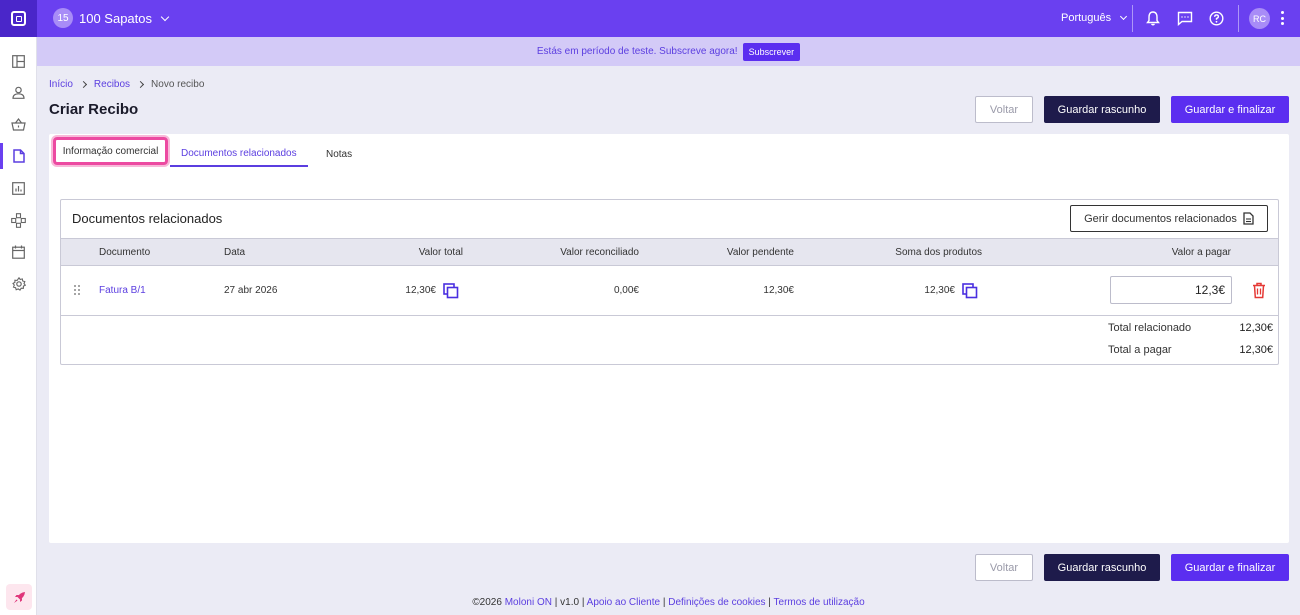  I want to click on amount-to-pay-input, so click(1171, 290).